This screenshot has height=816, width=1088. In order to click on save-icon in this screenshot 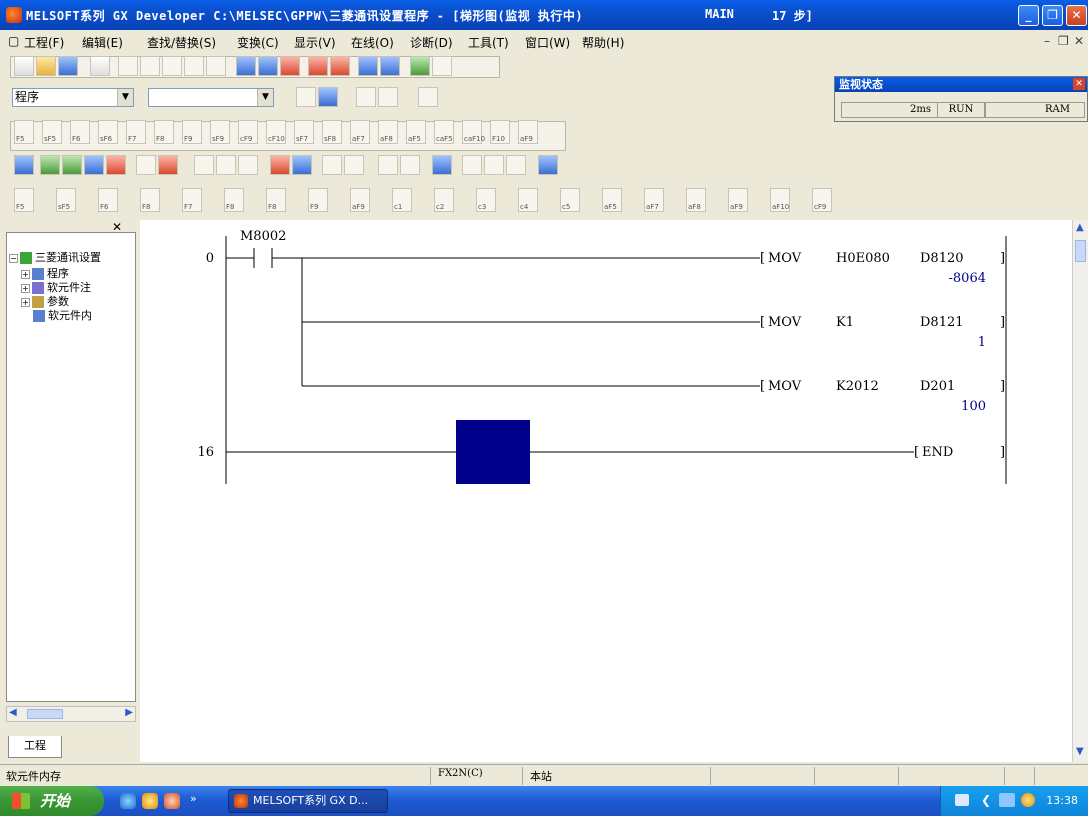, I will do `click(68, 66)`.